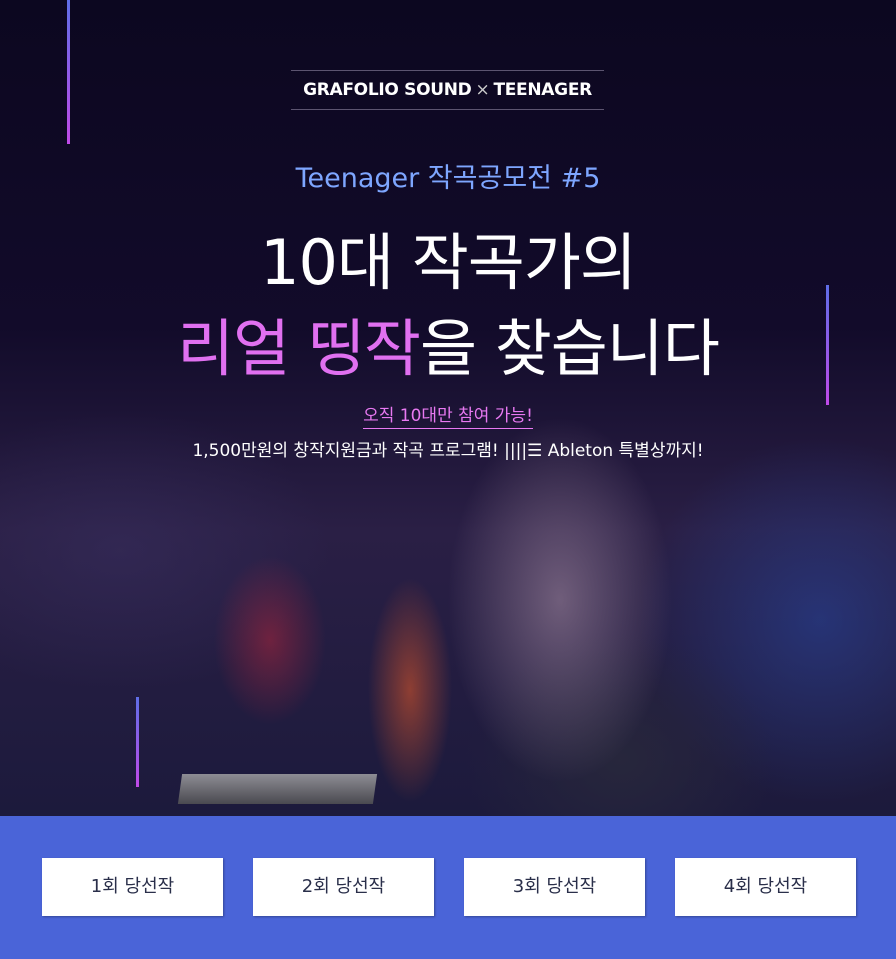 This screenshot has width=896, height=959. What do you see at coordinates (448, 415) in the screenshot?
I see `eligibility-note: 오직 10대만 참여 가능!` at bounding box center [448, 415].